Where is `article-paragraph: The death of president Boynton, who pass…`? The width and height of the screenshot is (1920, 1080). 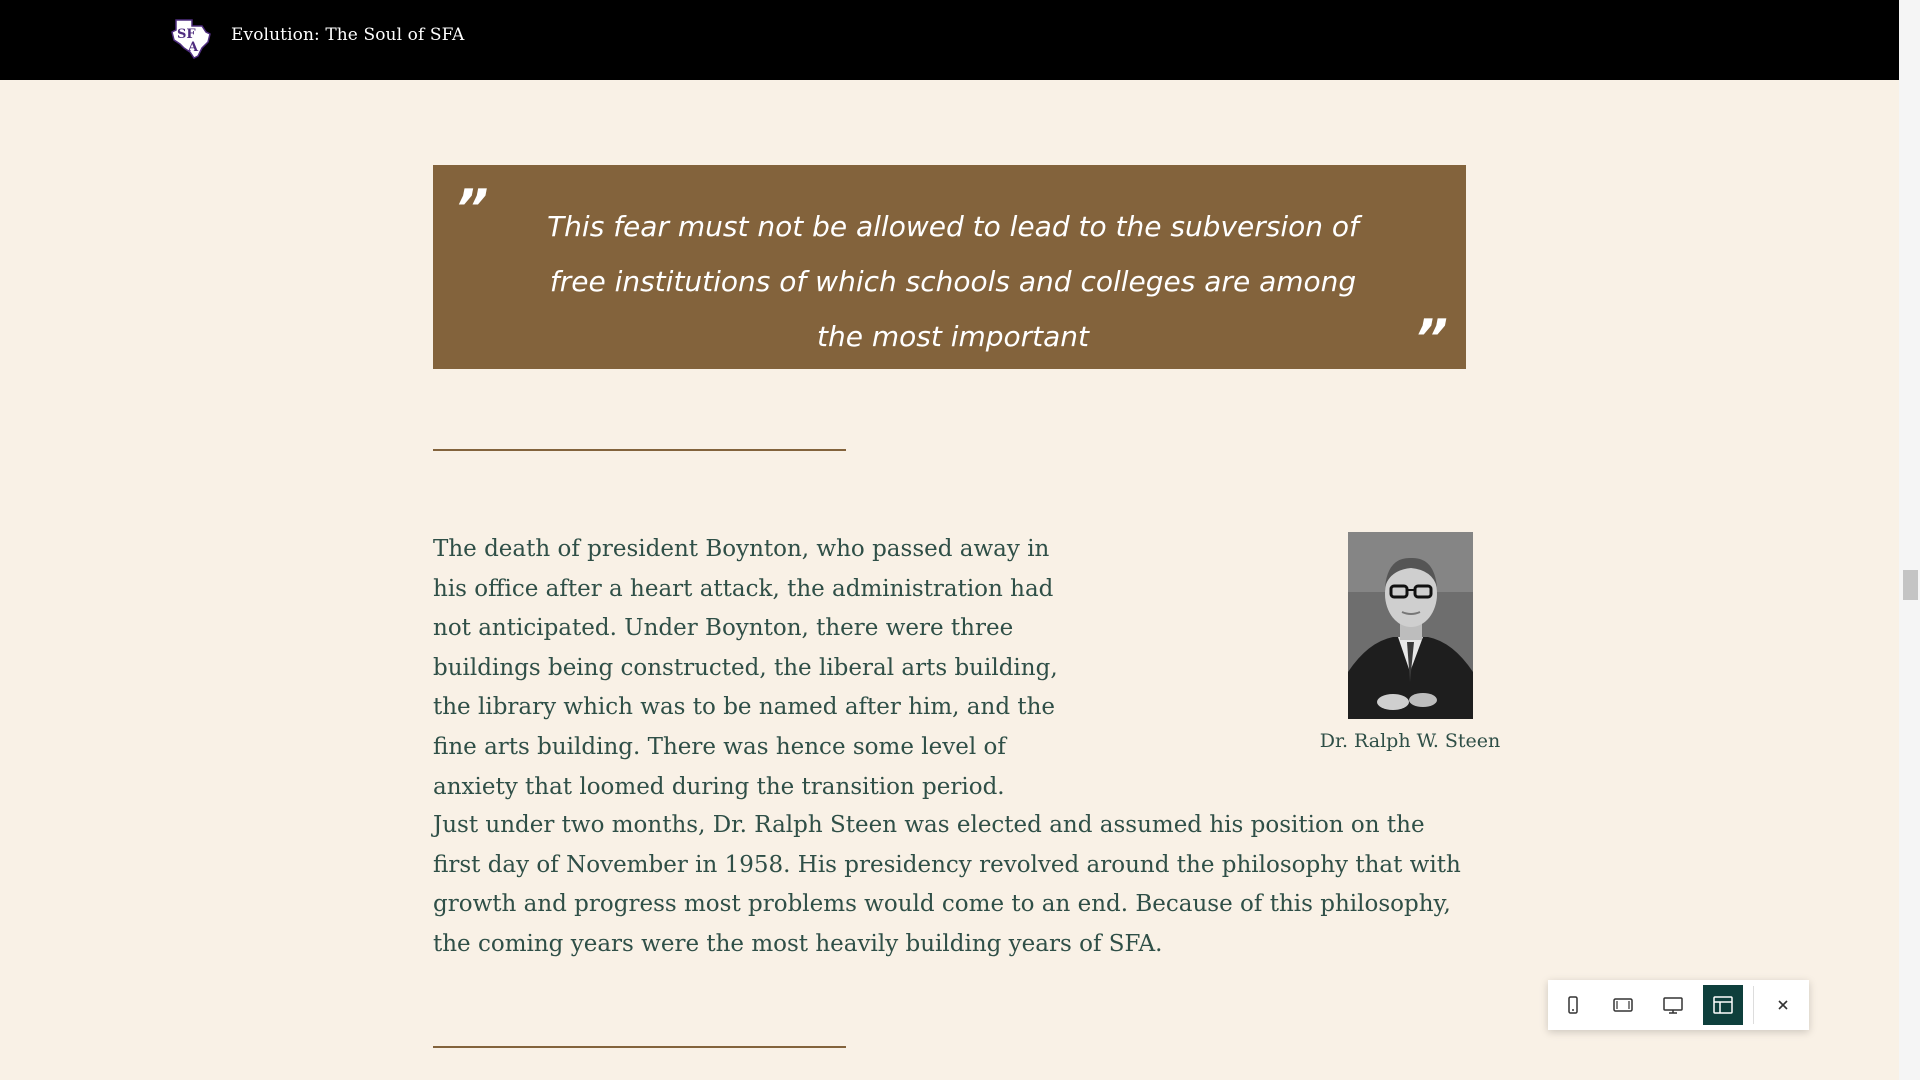
article-paragraph: The death of president Boynton, who pass… is located at coordinates (745, 668).